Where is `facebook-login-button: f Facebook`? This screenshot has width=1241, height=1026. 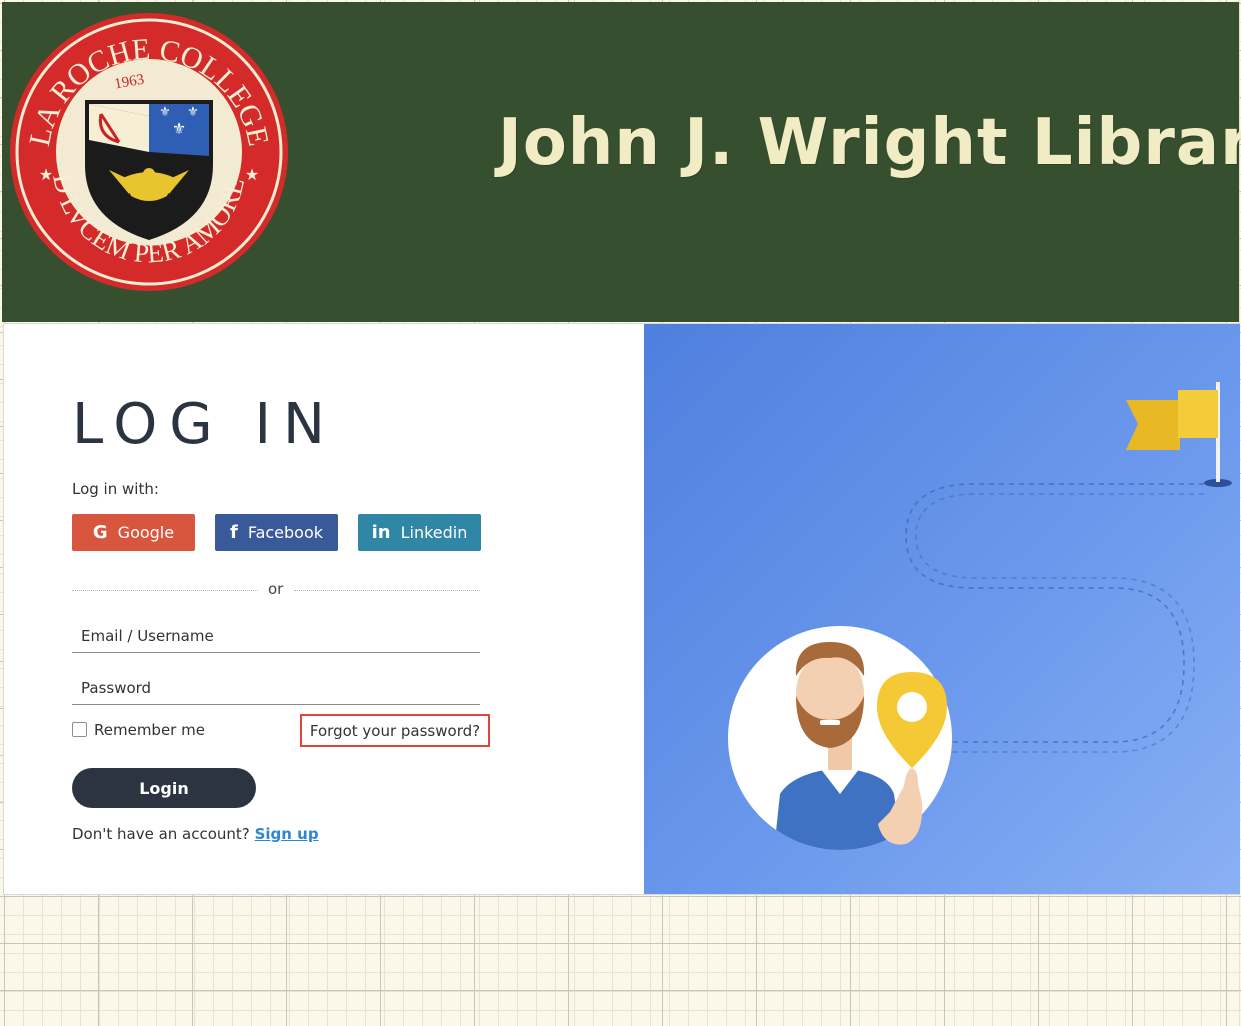
facebook-login-button: f Facebook is located at coordinates (276, 532).